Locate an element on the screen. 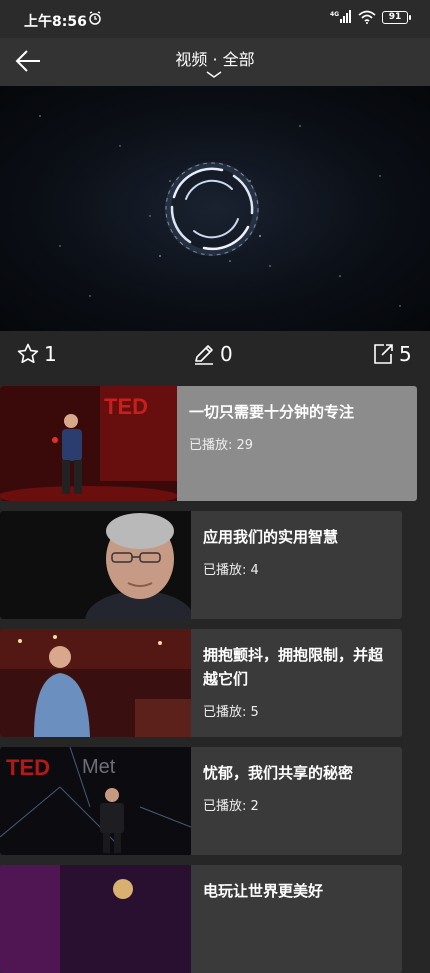 The height and width of the screenshot is (973, 430). share-button: 5 is located at coordinates (391, 354).